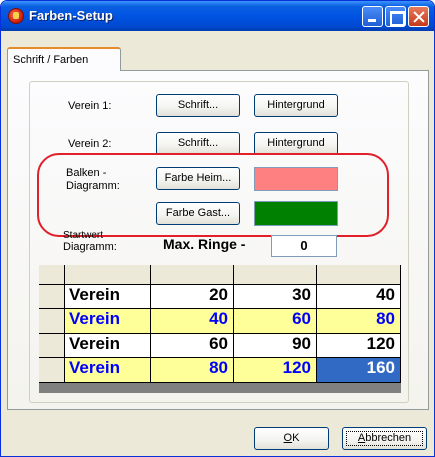 This screenshot has width=435, height=457. I want to click on app-icon, so click(16, 16).